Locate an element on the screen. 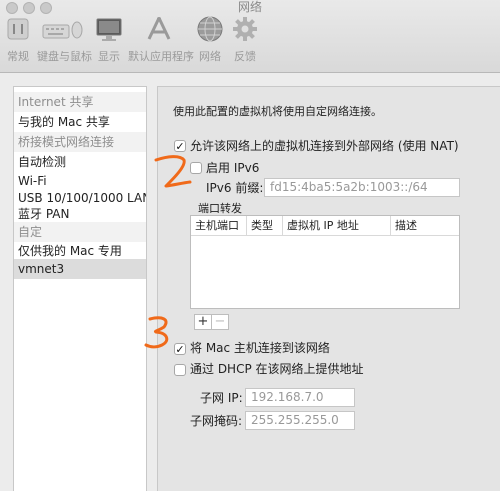 The height and width of the screenshot is (491, 500). toolbar-display: 显示 is located at coordinates (109, 42).